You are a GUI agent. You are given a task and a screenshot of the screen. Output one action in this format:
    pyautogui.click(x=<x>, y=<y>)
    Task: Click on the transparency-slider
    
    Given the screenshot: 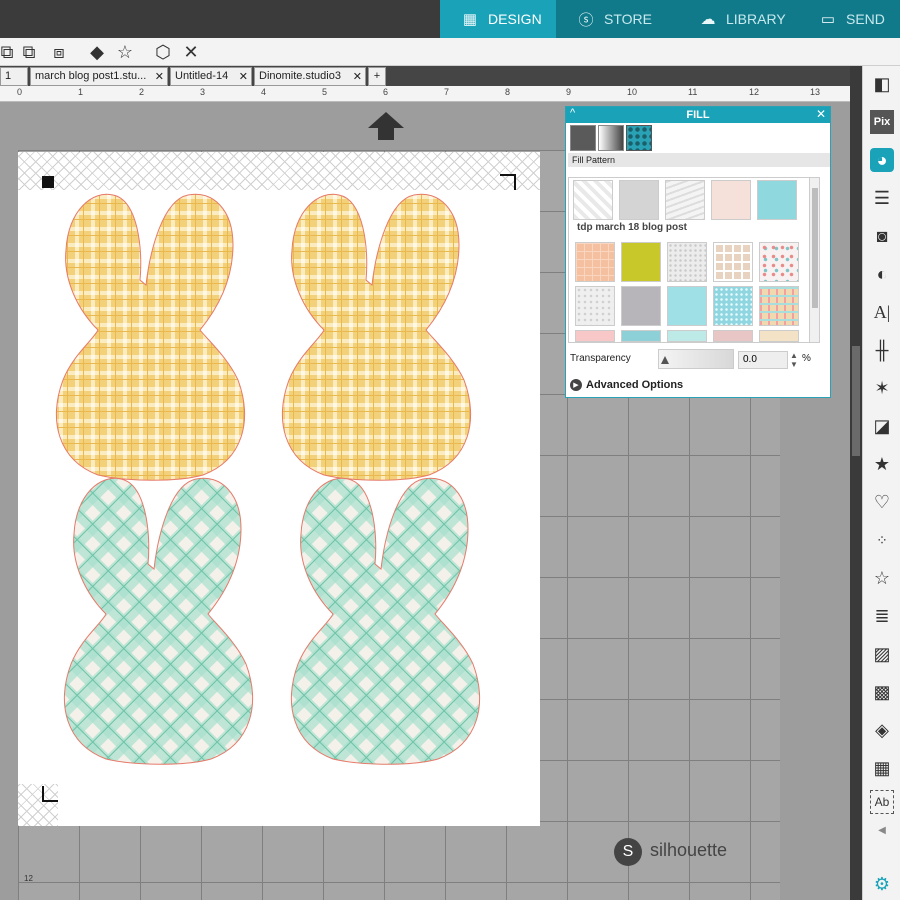 What is the action you would take?
    pyautogui.click(x=696, y=359)
    